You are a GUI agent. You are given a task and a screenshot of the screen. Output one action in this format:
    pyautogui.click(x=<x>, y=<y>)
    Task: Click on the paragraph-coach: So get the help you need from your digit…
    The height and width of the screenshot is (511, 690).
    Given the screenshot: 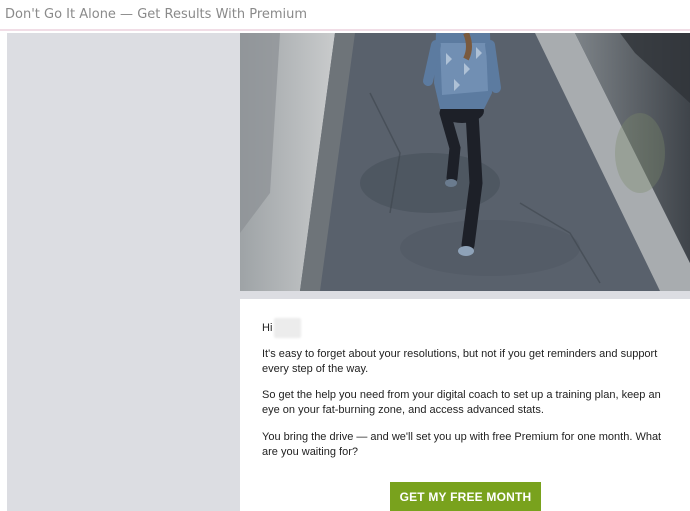 What is the action you would take?
    pyautogui.click(x=461, y=402)
    